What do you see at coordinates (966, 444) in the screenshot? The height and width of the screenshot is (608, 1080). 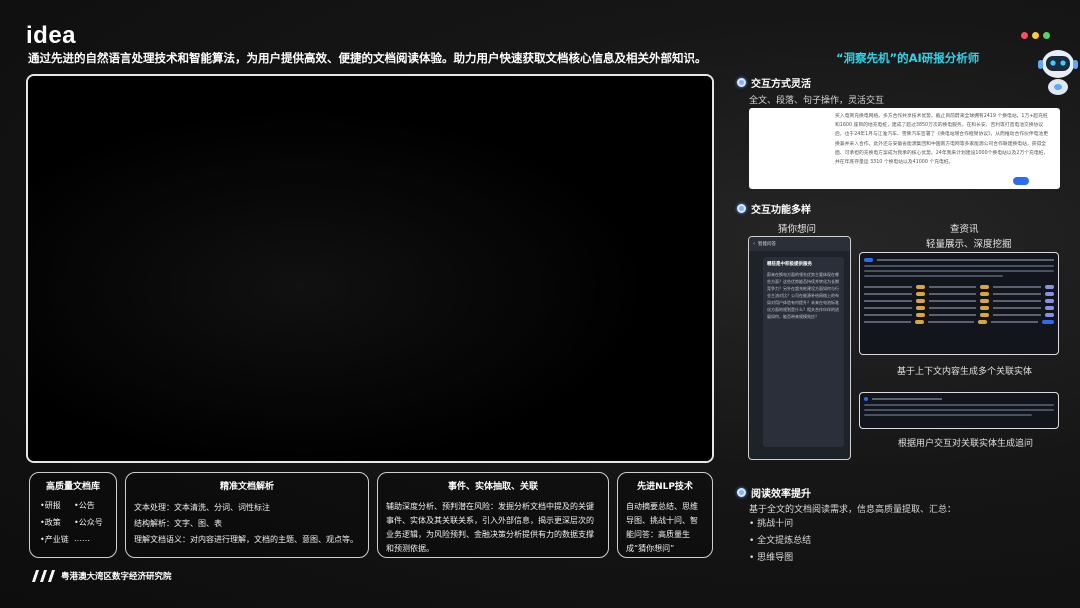 I see `caption-followup: 根据用户交互对关联实体生成追问` at bounding box center [966, 444].